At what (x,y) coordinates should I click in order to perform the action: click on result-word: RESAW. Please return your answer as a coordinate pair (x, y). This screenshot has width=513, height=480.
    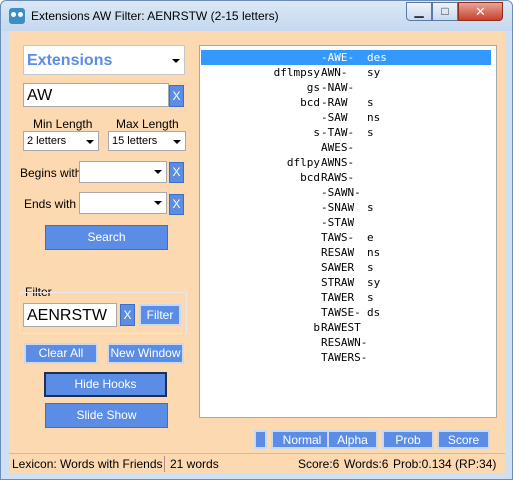
    Looking at the image, I should click on (338, 252).